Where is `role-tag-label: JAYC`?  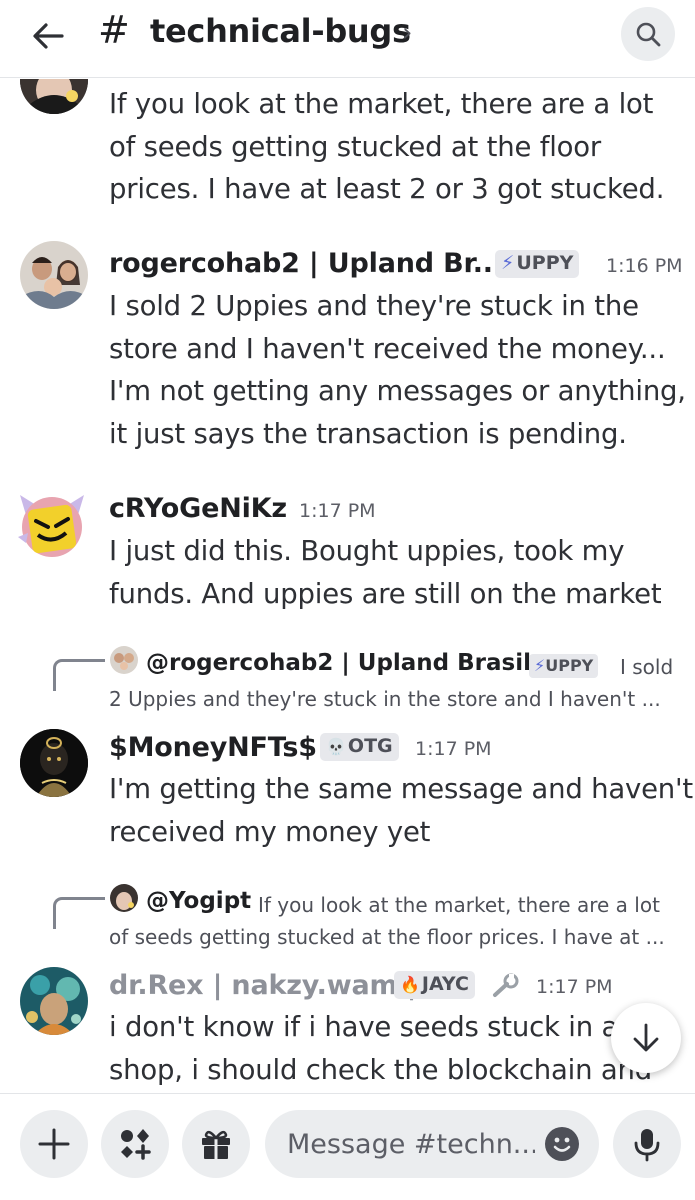
role-tag-label: JAYC is located at coordinates (445, 984).